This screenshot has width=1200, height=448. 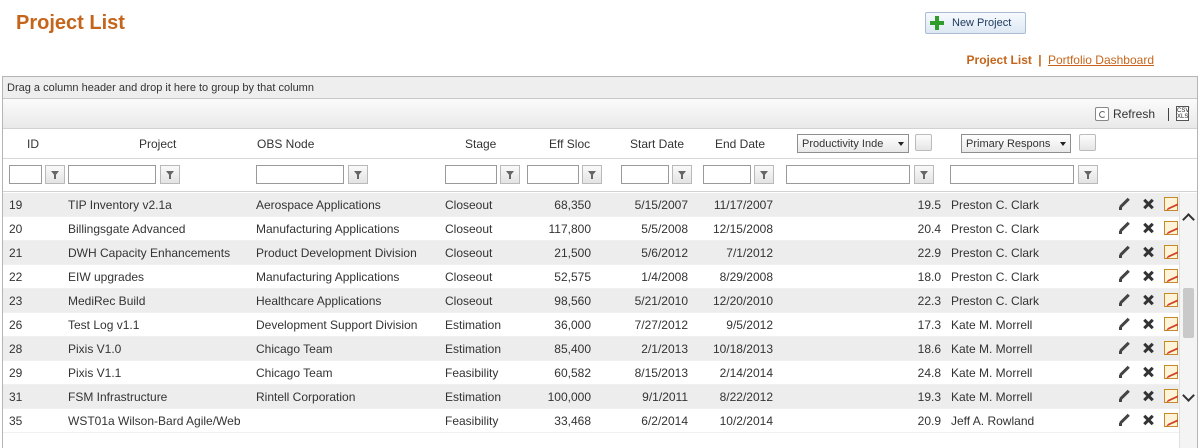 I want to click on productivity-dropdown-label: Productivity Inde, so click(x=843, y=143).